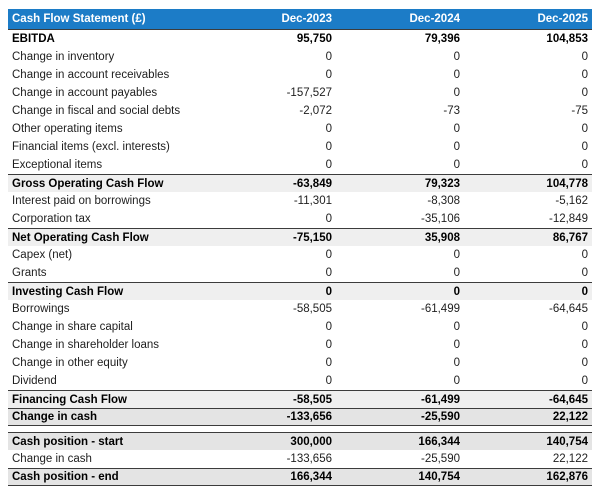 Image resolution: width=600 pixels, height=501 pixels. I want to click on table-row: EBITDA 95,750 79,396 104,853, so click(300, 39).